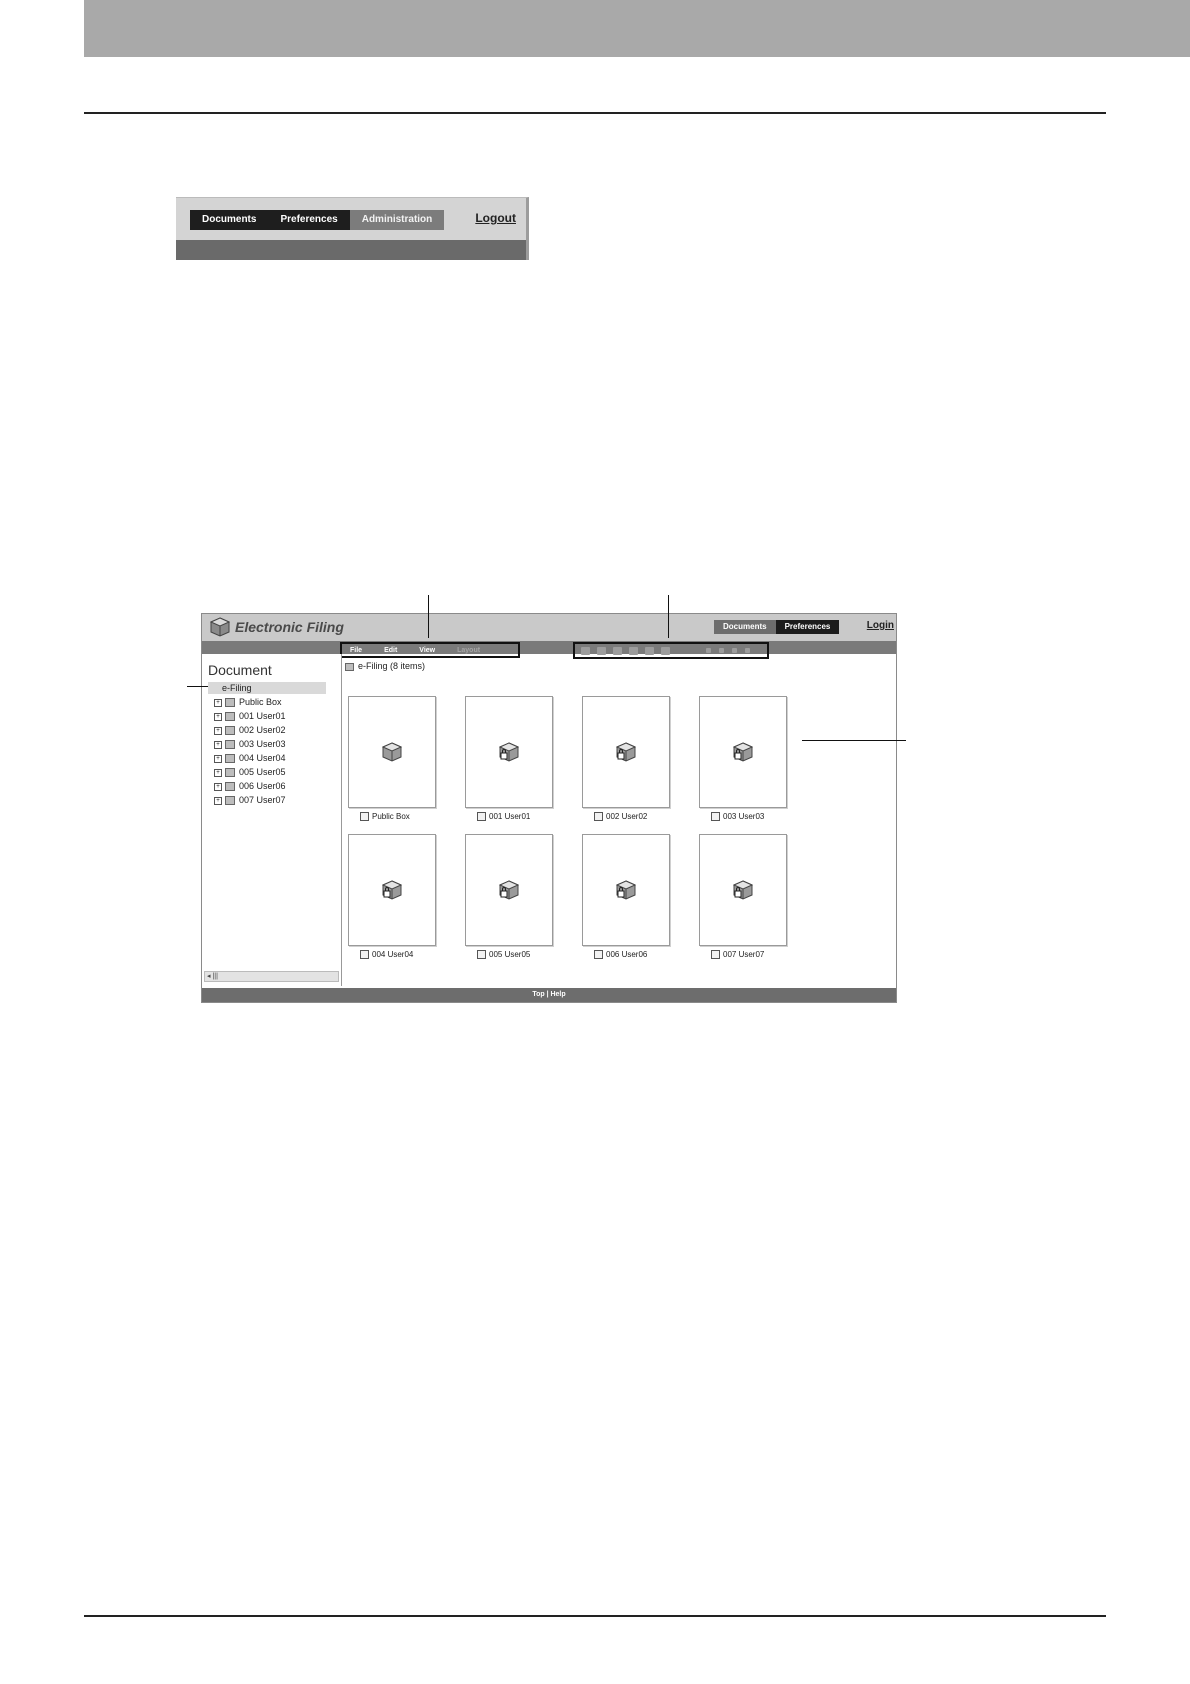 The image size is (1190, 1684). I want to click on tree-item: +003 User03, so click(250, 744).